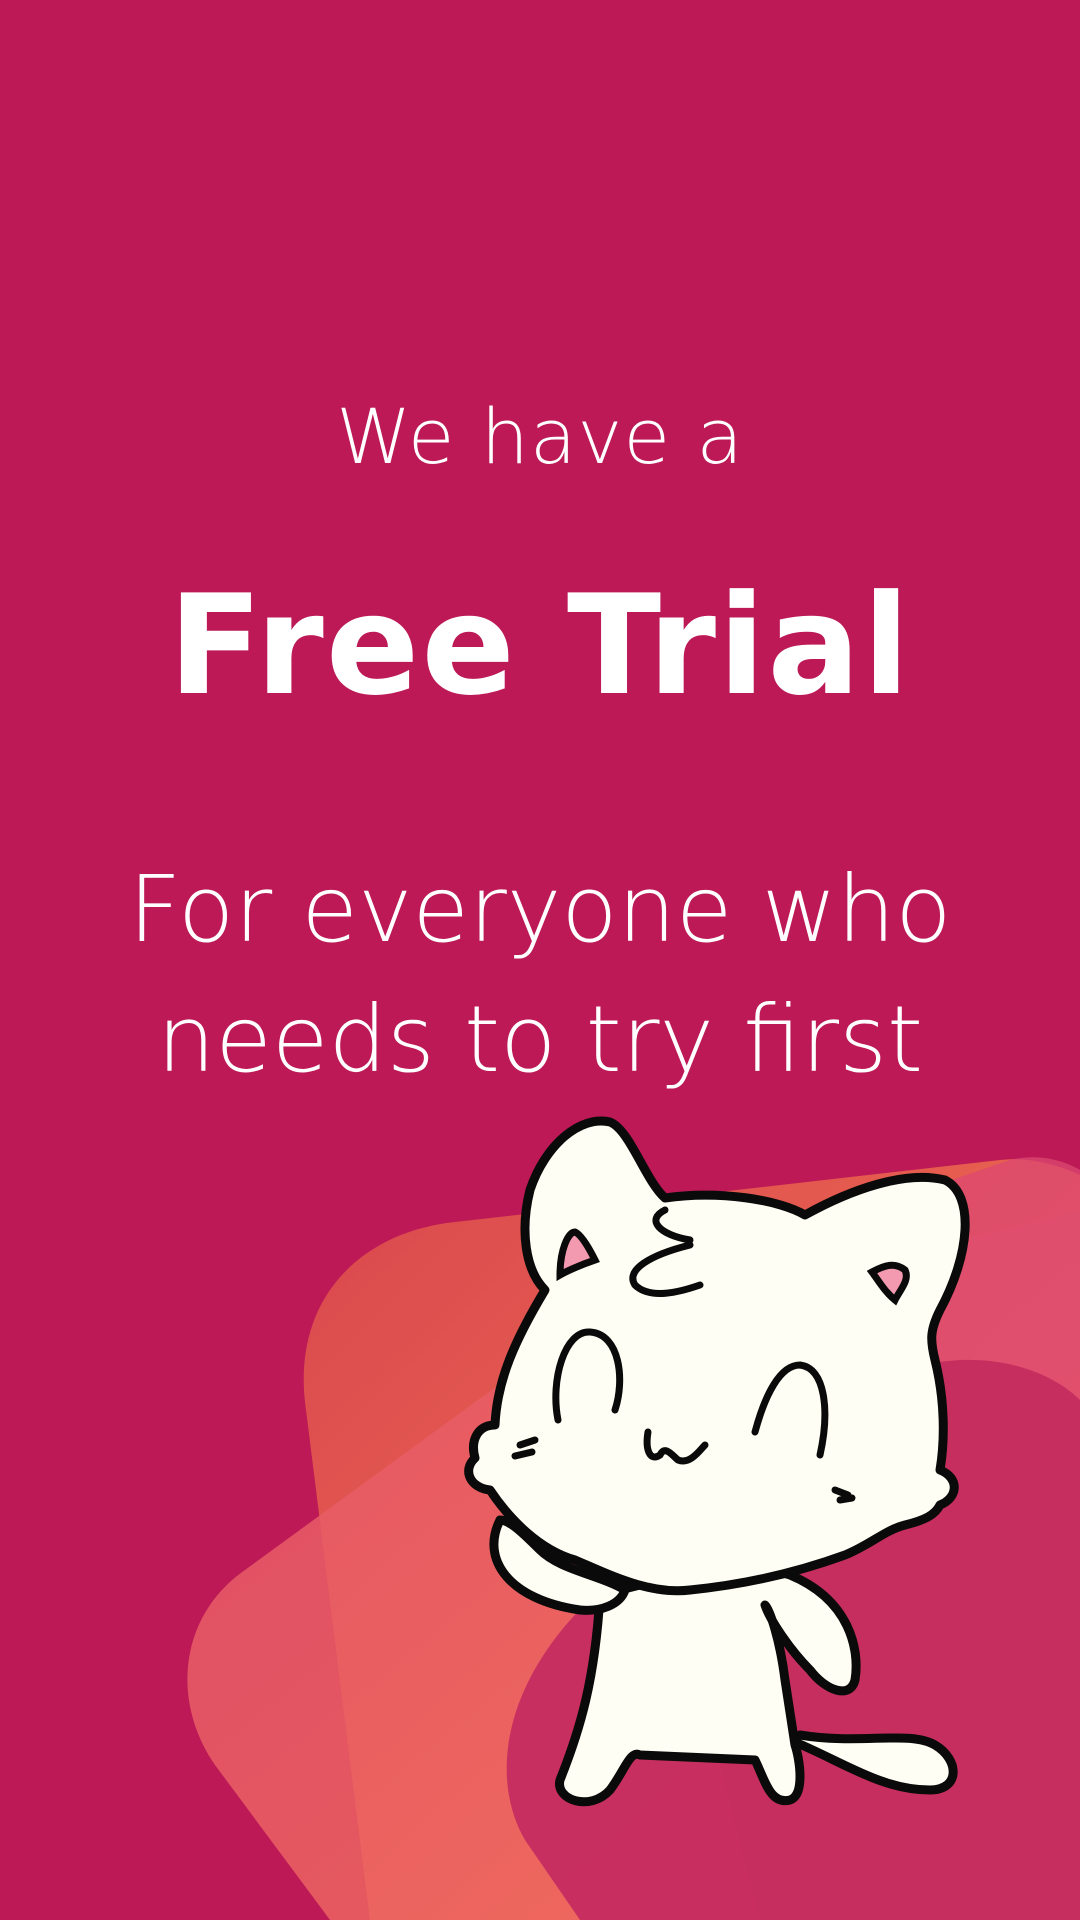 The width and height of the screenshot is (1080, 1920). What do you see at coordinates (871, 1762) in the screenshot?
I see `cat-tail` at bounding box center [871, 1762].